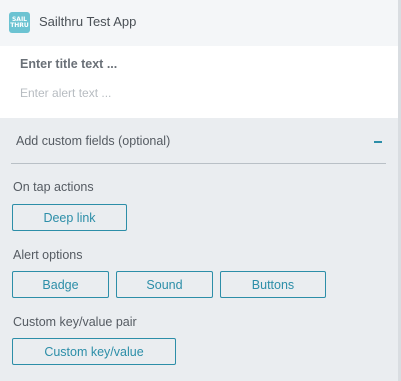 This screenshot has height=381, width=401. I want to click on app-header: SAIL THRU Sailthru Test App, so click(199, 23).